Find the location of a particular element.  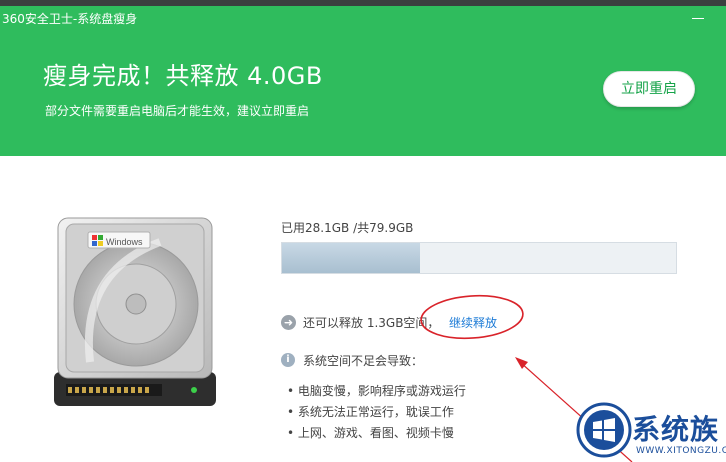

headline: 瘦身完成！共释放 4.0GB is located at coordinates (183, 76).